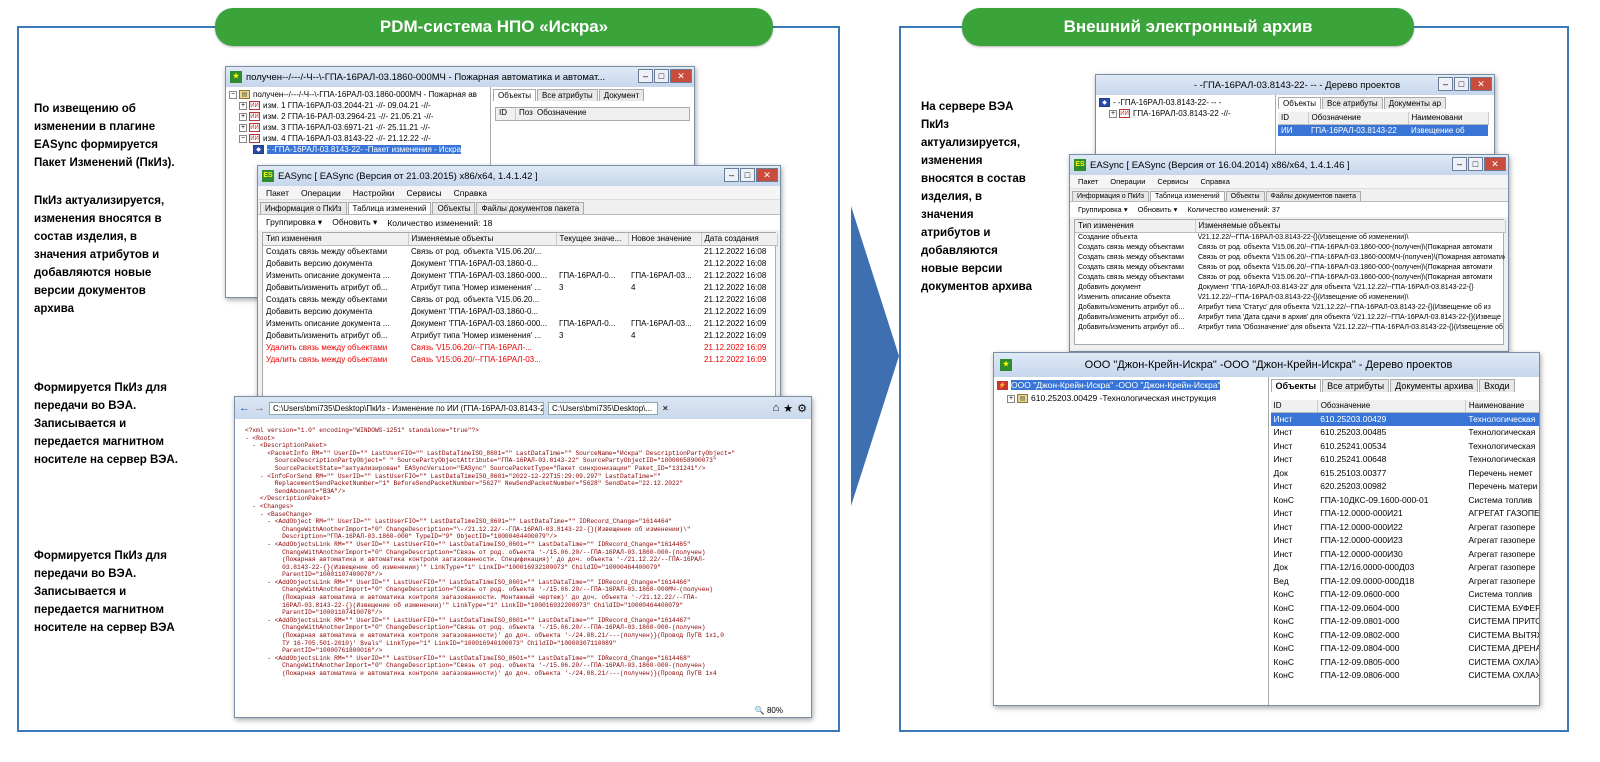 The image size is (1600, 762). What do you see at coordinates (1185, 102) in the screenshot?
I see `tree-root: ◆ - -ГПА-16РАЛ-03.8143-22- -- -` at bounding box center [1185, 102].